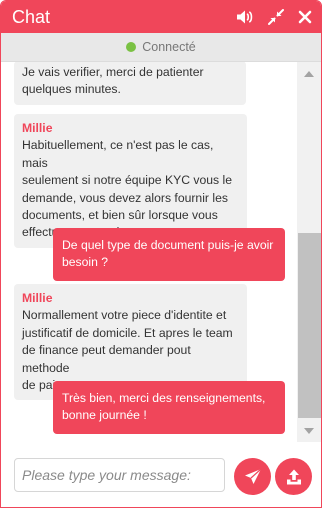  I want to click on message-line: demande, vous devez alors fournir les, so click(125, 197).